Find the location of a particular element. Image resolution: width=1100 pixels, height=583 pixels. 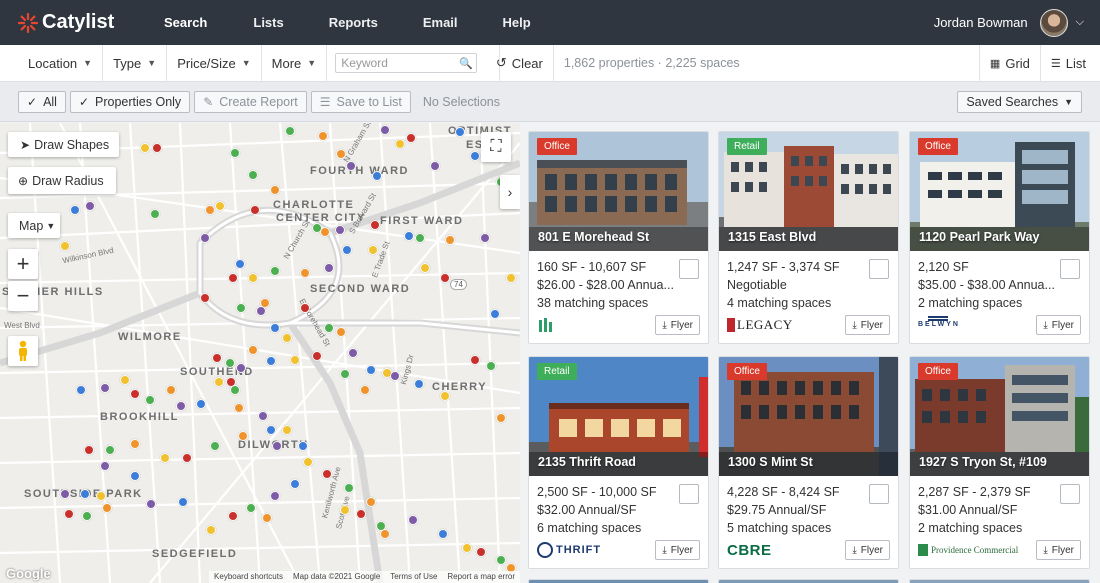

save-to-list-button: ☰ Save to List is located at coordinates (360, 101).